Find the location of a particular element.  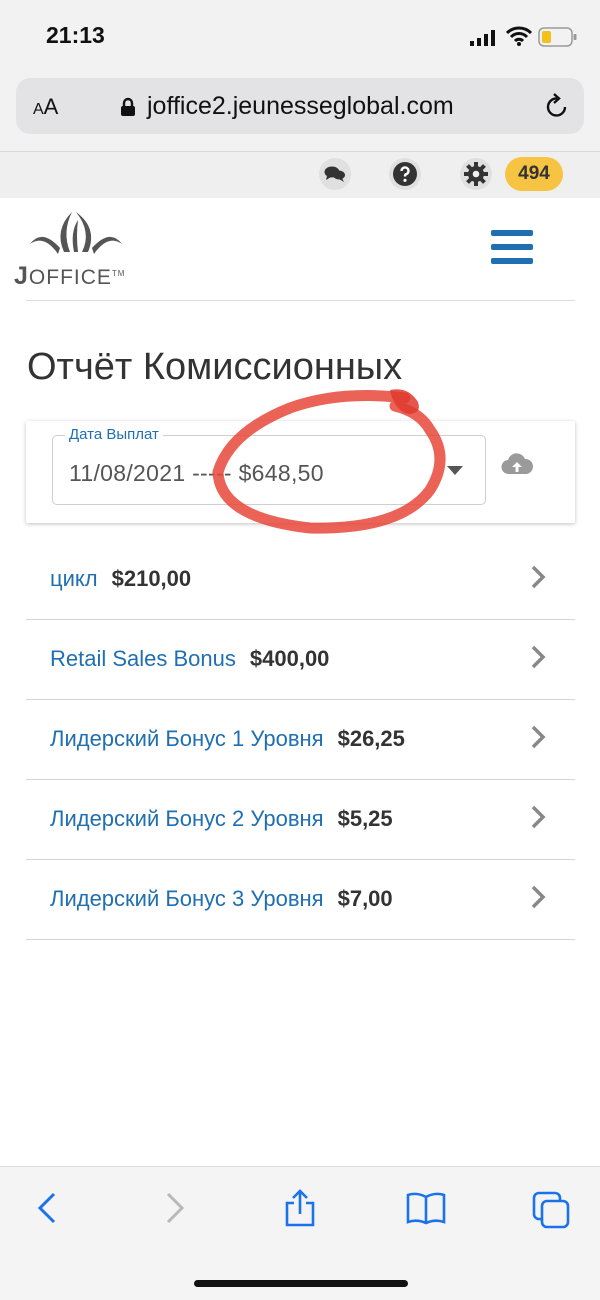

commission-label: Retail Sales Bonus $400,00 is located at coordinates (189, 659).